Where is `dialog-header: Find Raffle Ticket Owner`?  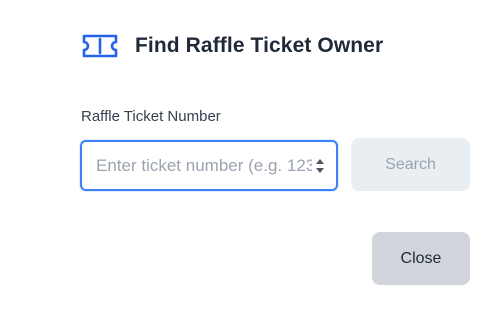 dialog-header: Find Raffle Ticket Owner is located at coordinates (232, 46).